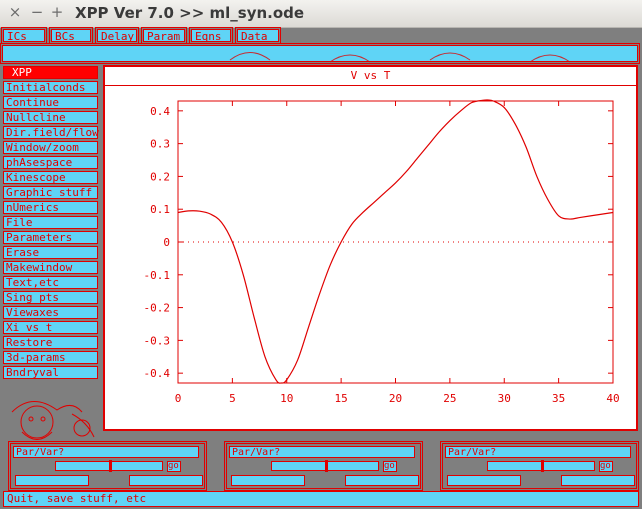 The image size is (642, 509). I want to click on menu-item-numerics: nUmerics, so click(50, 207).